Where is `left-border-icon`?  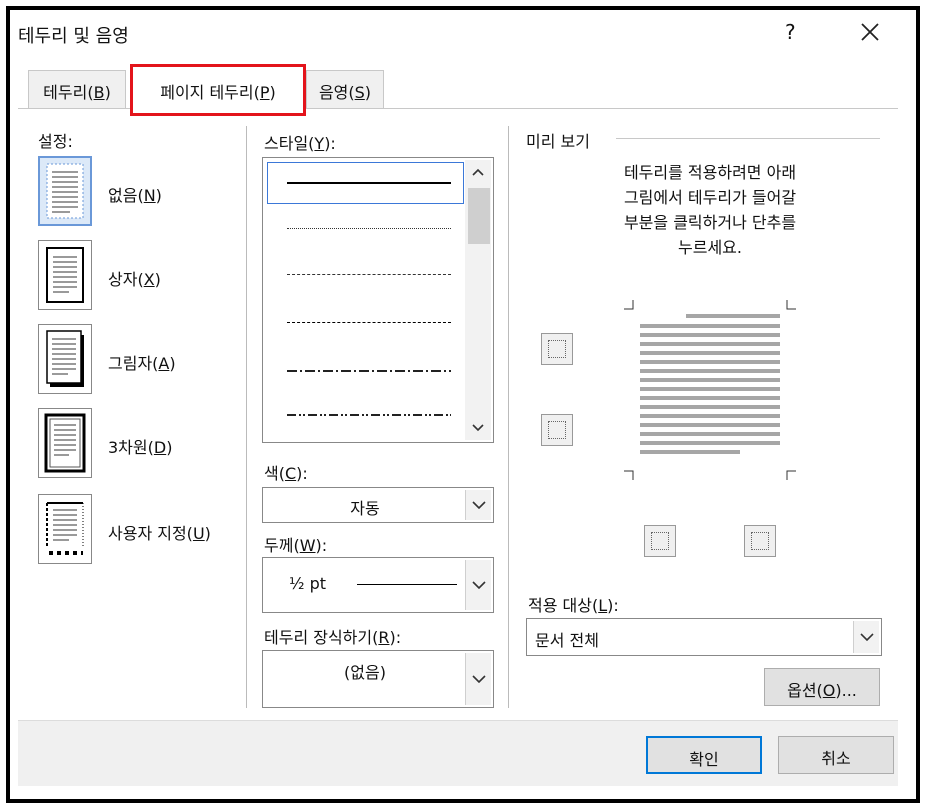
left-border-icon is located at coordinates (660, 541).